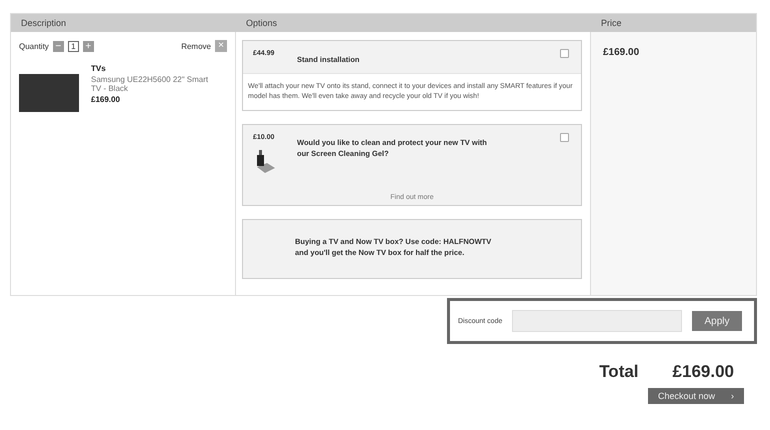  What do you see at coordinates (123, 23) in the screenshot?
I see `column-header: Description` at bounding box center [123, 23].